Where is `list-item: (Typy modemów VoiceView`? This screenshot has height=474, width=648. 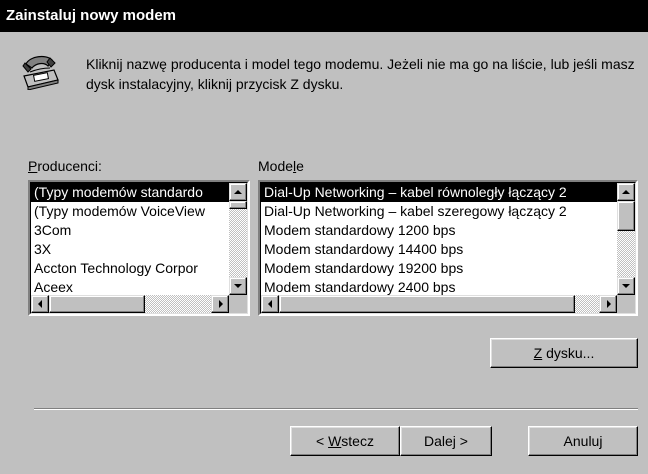 list-item: (Typy modemów VoiceView is located at coordinates (130, 211).